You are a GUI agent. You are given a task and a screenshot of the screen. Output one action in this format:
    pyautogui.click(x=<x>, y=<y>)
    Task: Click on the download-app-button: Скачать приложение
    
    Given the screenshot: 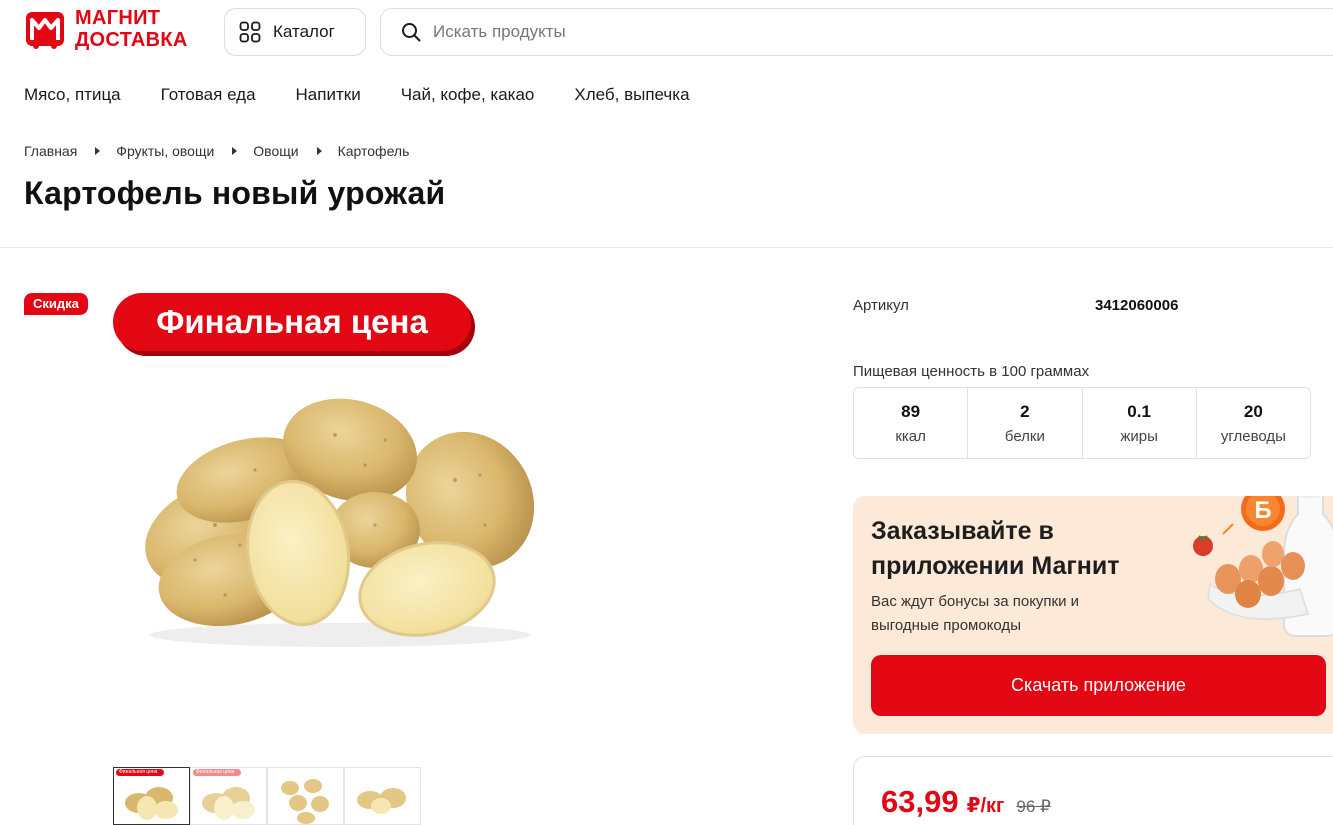 What is the action you would take?
    pyautogui.click(x=1098, y=685)
    